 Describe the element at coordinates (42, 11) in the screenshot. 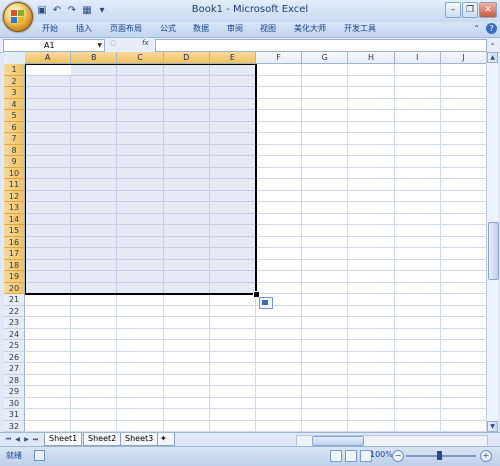

I see `save-icon: ▣` at that location.